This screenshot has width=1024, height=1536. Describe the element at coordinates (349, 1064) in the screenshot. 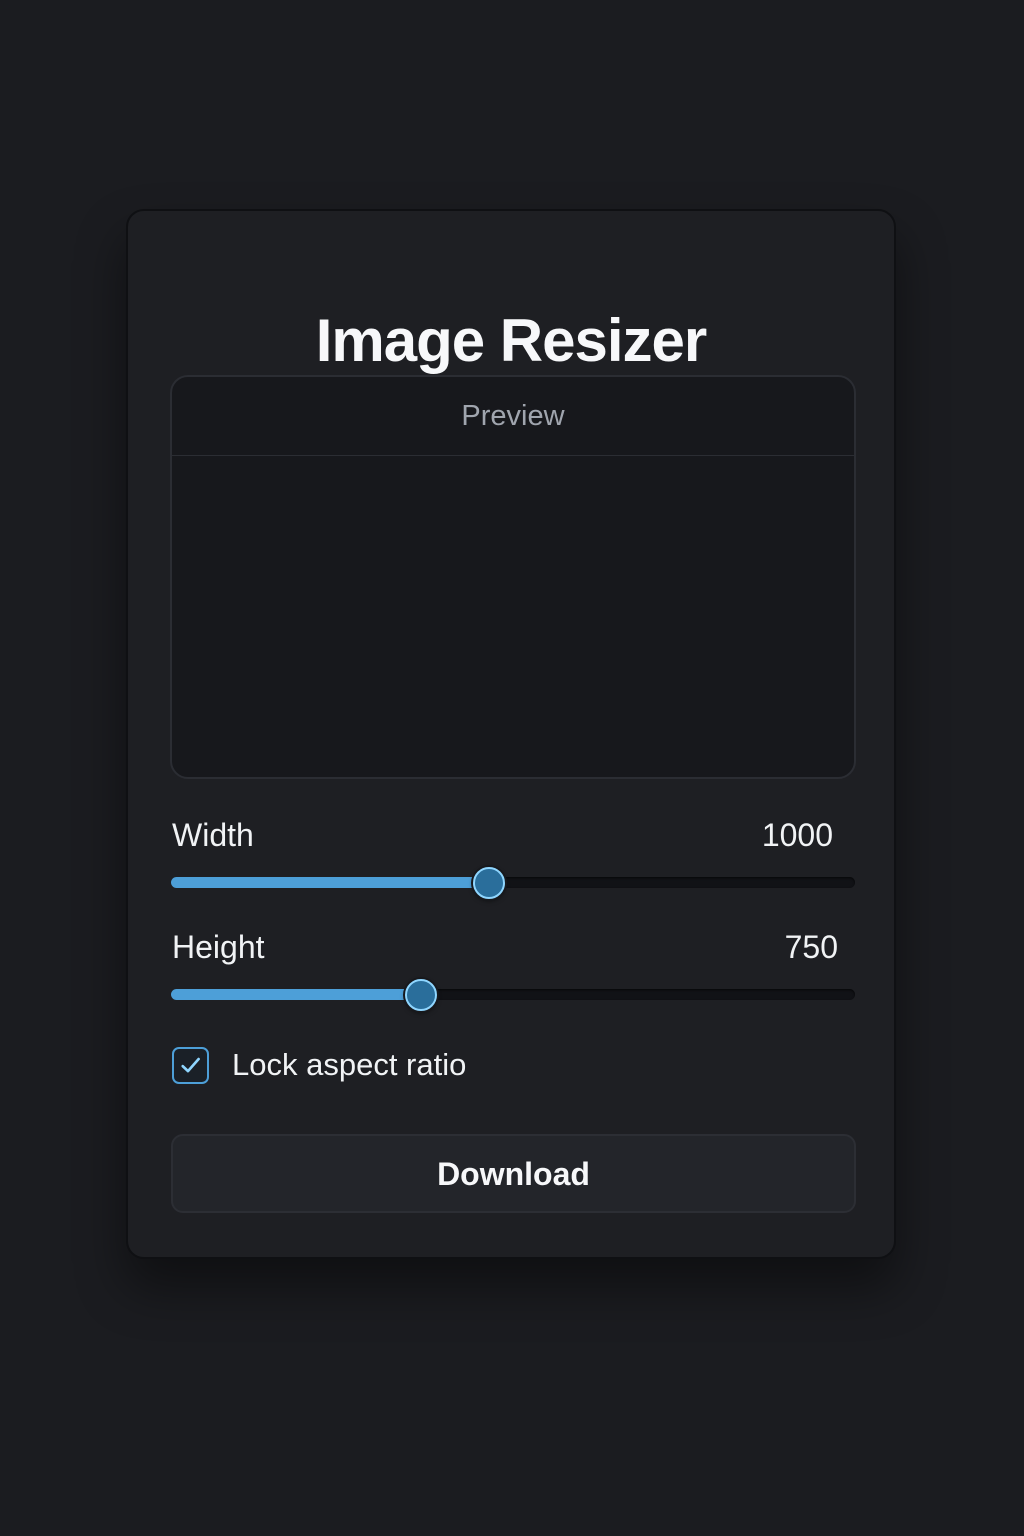

I see `lock-aspect-ratio-label: Lock aspect ratio` at that location.